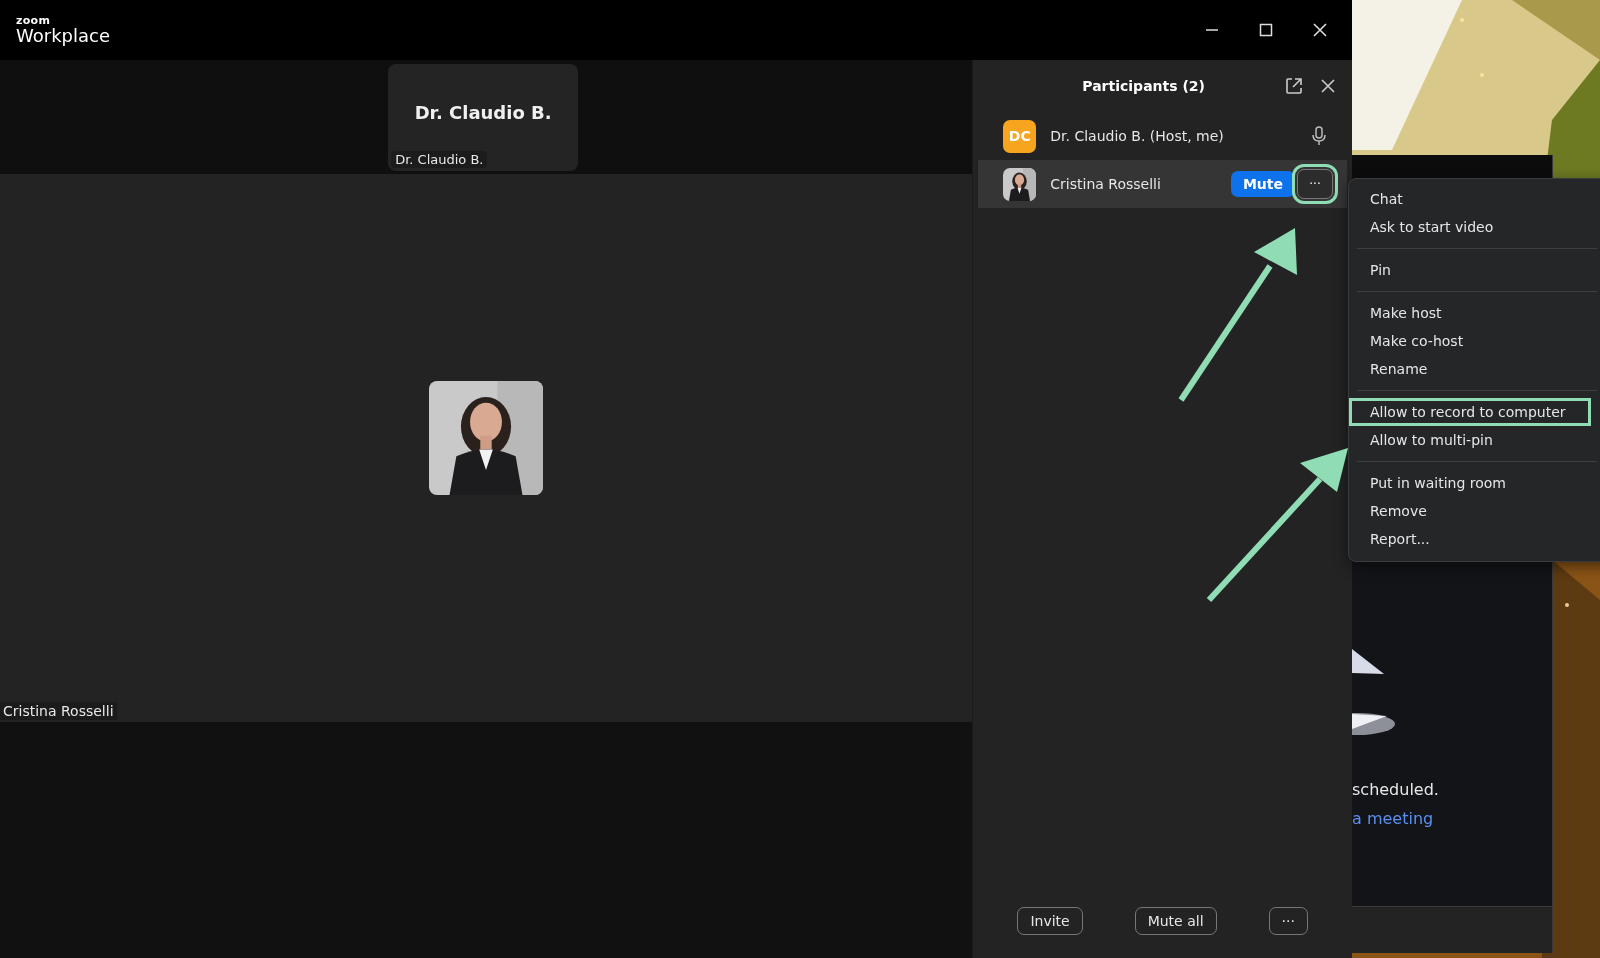  What do you see at coordinates (1294, 86) in the screenshot?
I see `pop-out-icon` at bounding box center [1294, 86].